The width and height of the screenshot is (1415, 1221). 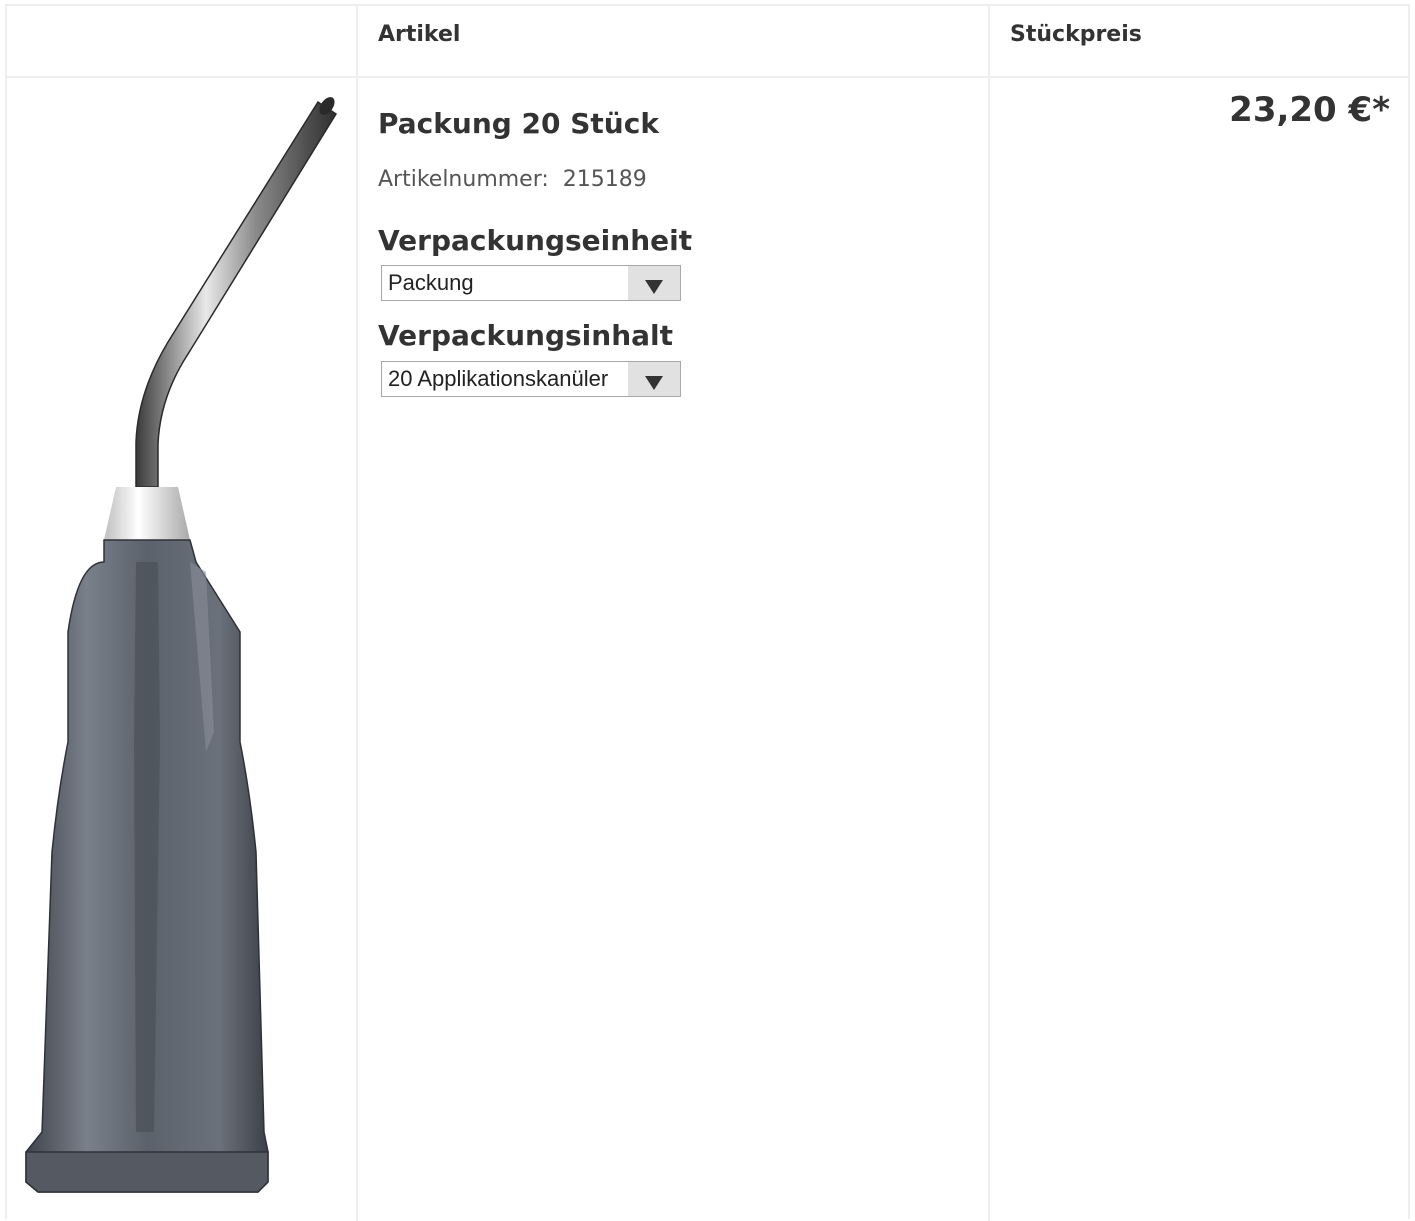 What do you see at coordinates (463, 179) in the screenshot?
I see `article-number-label: Artikelnummer:` at bounding box center [463, 179].